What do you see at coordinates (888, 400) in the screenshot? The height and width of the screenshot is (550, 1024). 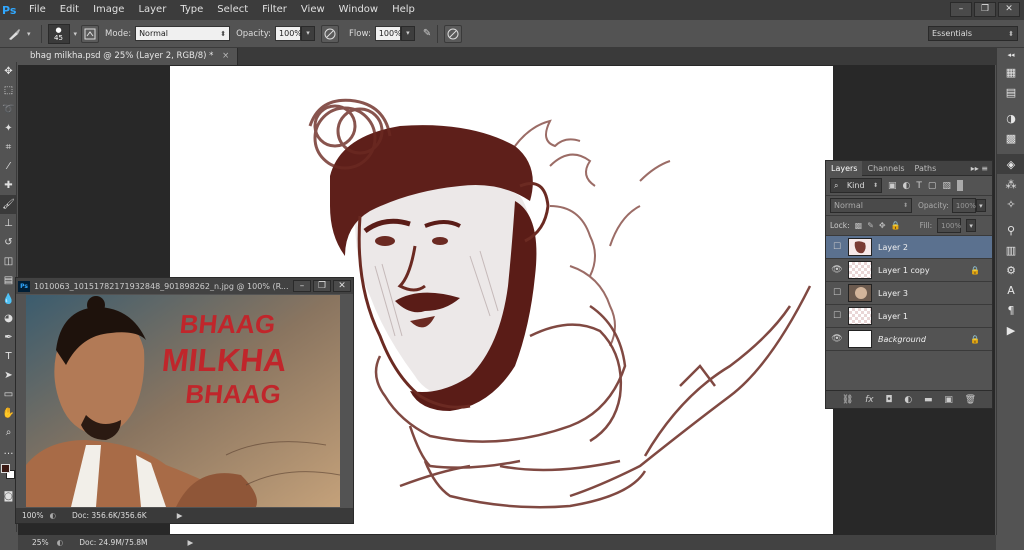 I see `add-mask-icon: ◘` at bounding box center [888, 400].